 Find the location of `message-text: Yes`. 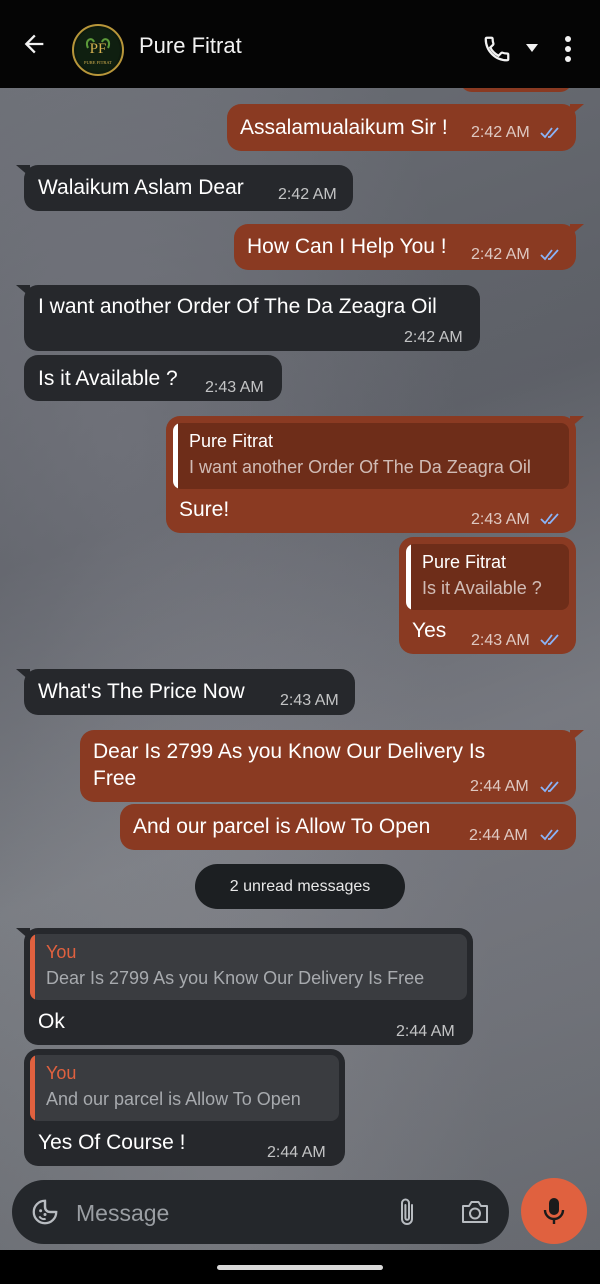

message-text: Yes is located at coordinates (429, 630).